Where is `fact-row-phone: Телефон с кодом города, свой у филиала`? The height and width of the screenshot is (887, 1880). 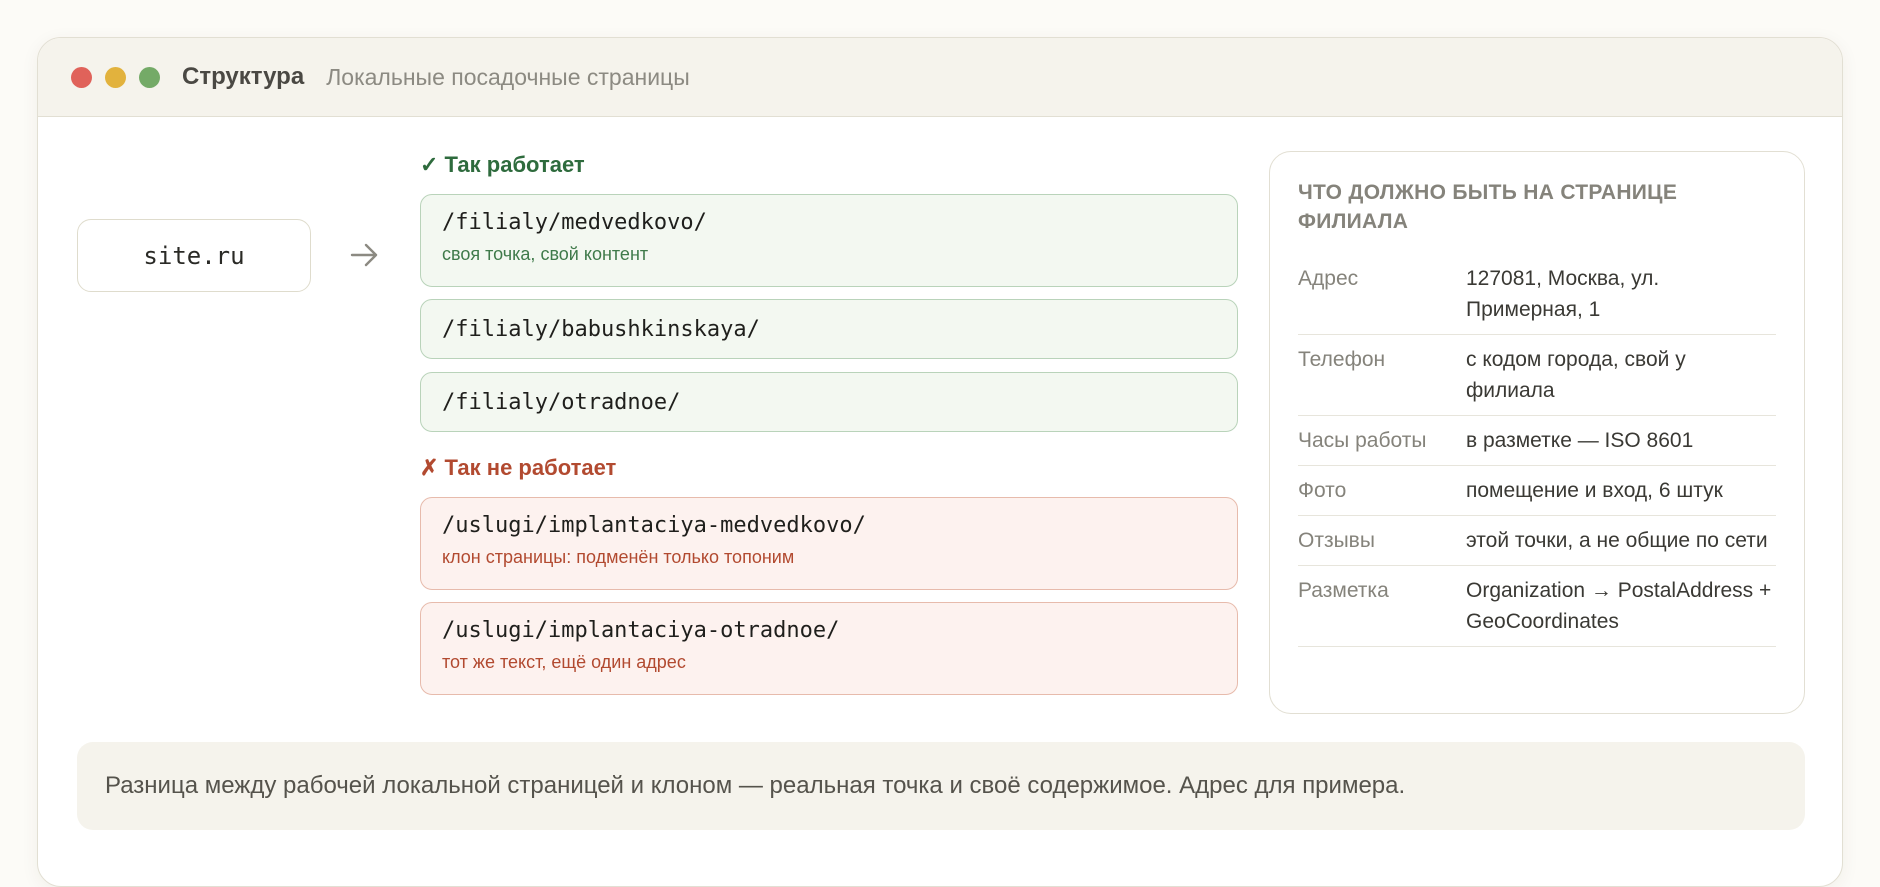
fact-row-phone: Телефон с кодом города, свой у филиала is located at coordinates (1537, 375).